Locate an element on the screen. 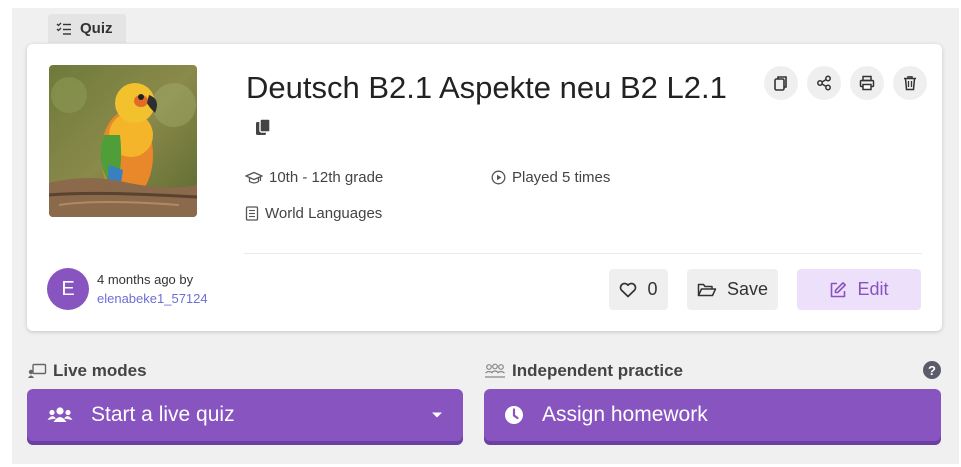 This screenshot has height=467, width=961. avatar: E is located at coordinates (68, 289).